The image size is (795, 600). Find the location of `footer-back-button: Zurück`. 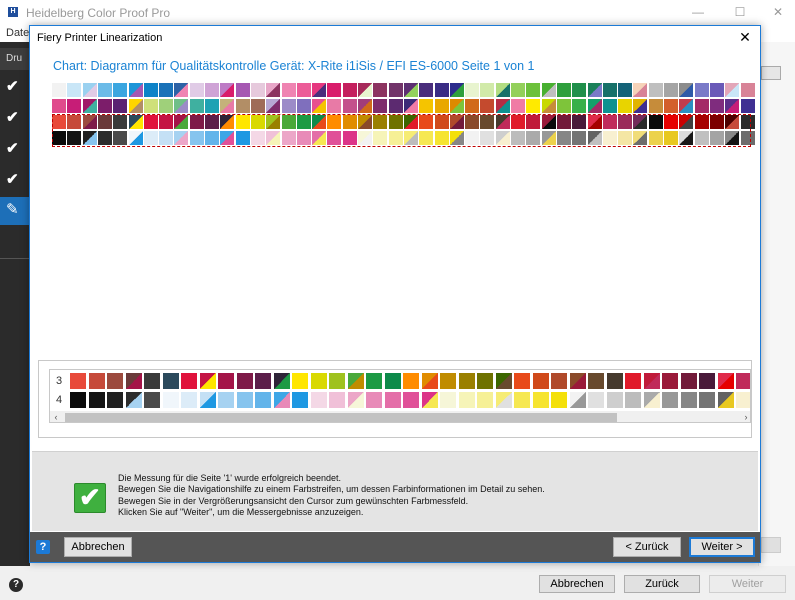

footer-back-button: Zurück is located at coordinates (662, 584).